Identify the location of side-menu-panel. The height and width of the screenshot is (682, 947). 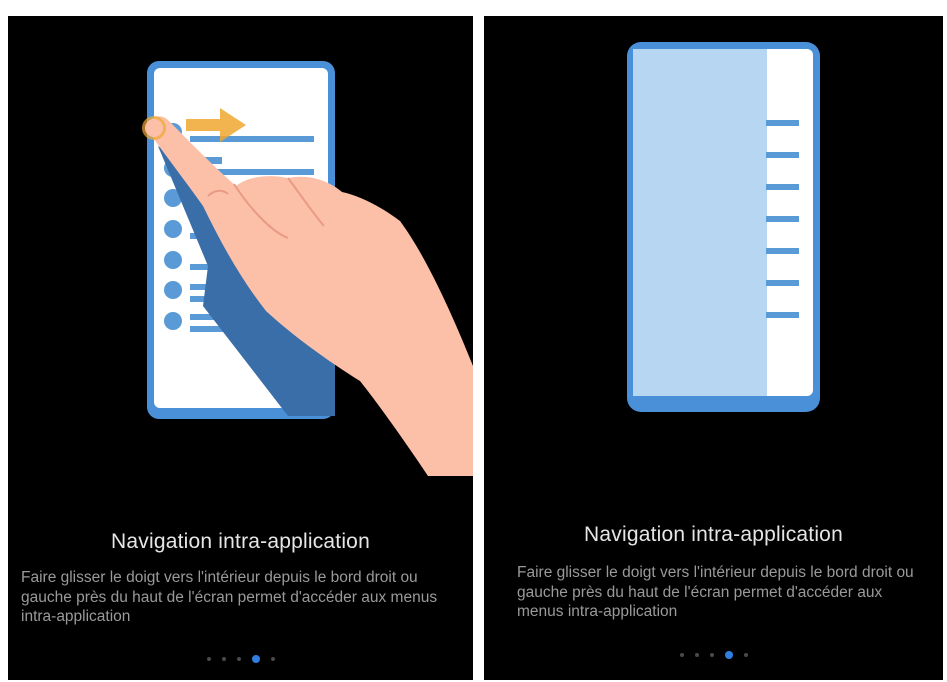
(700, 222).